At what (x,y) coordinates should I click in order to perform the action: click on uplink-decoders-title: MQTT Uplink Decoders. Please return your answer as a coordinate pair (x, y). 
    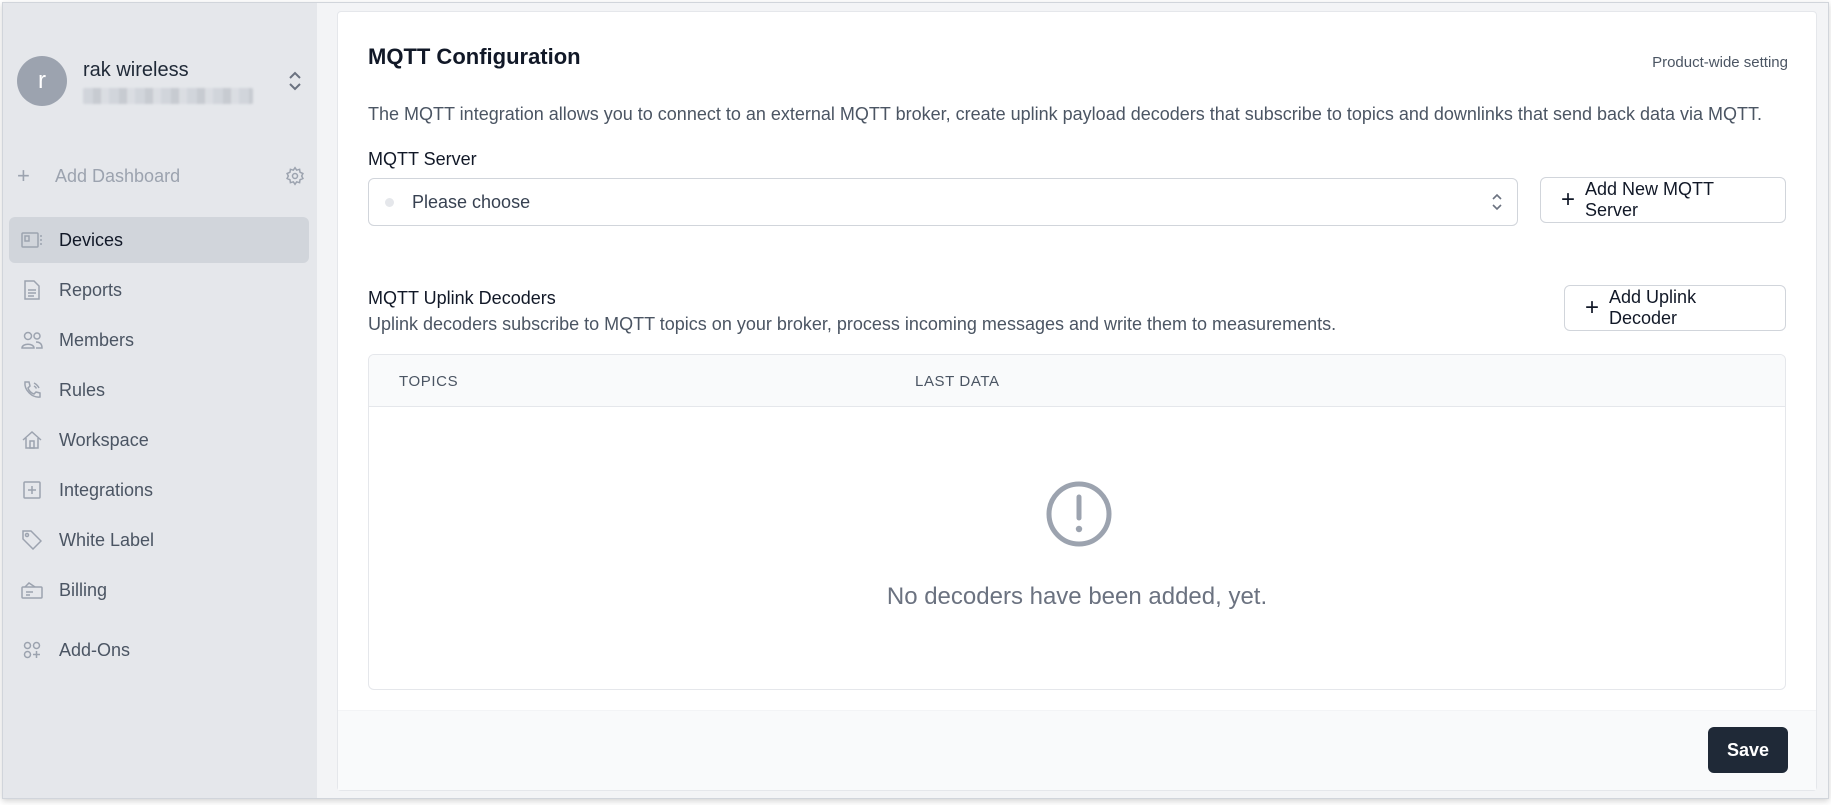
    Looking at the image, I should click on (462, 298).